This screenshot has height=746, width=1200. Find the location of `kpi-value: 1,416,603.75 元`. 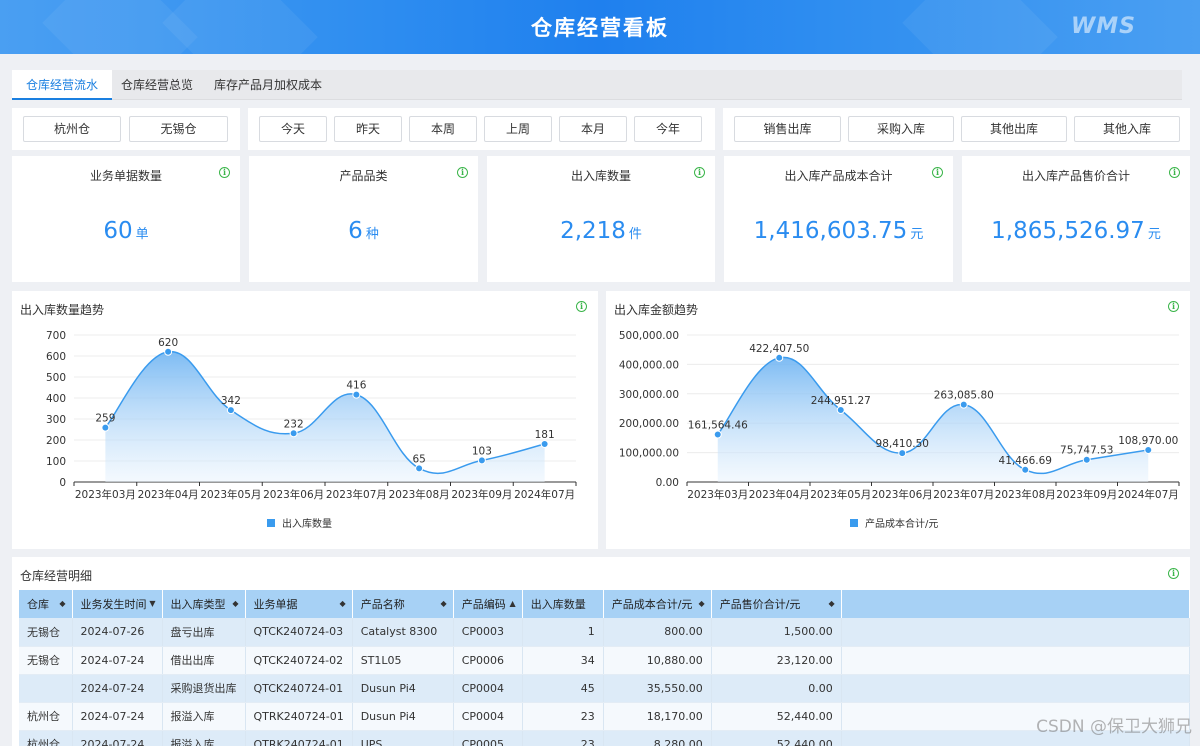

kpi-value: 1,416,603.75 元 is located at coordinates (838, 231).